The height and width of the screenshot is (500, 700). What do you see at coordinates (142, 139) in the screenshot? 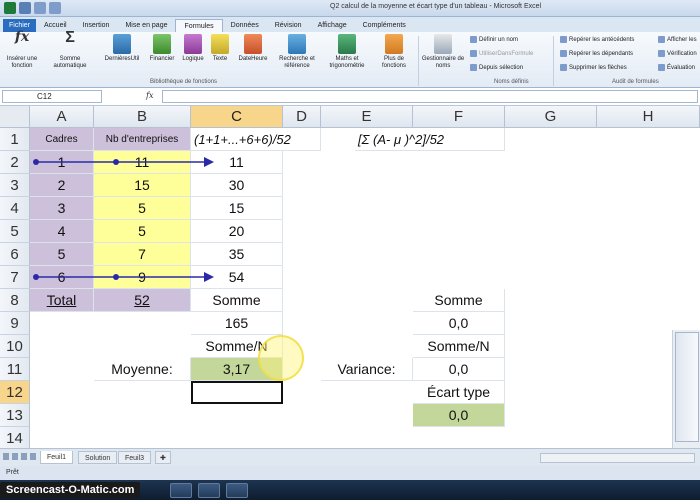
I see `cell-b1: Nb d'entreprises` at bounding box center [142, 139].